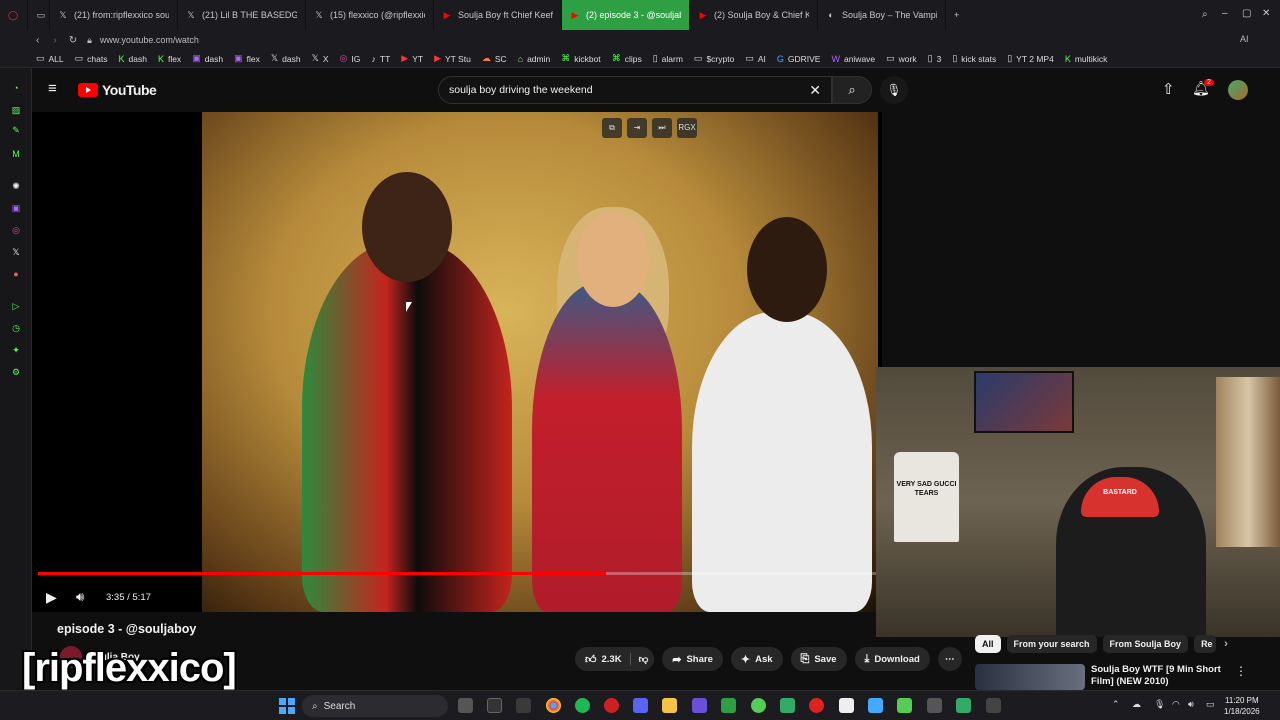 This screenshot has height=720, width=1280. What do you see at coordinates (949, 659) in the screenshot?
I see `more-actions-button: ⋯` at bounding box center [949, 659].